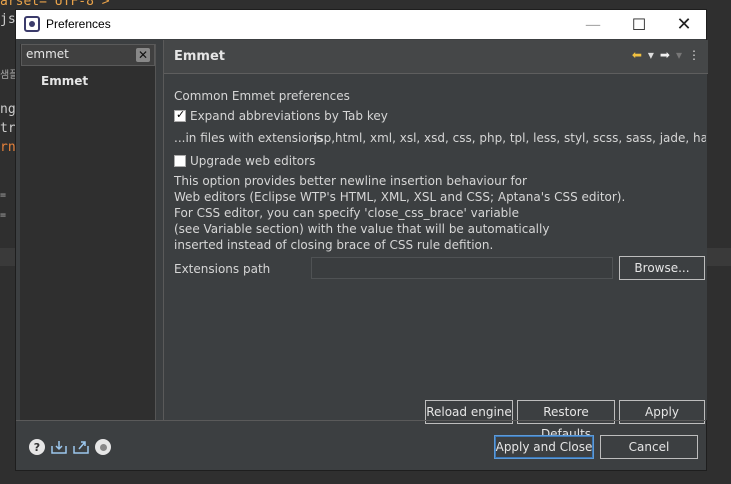 This screenshot has height=484, width=731. I want to click on filter-input: emmet ✕, so click(88, 55).